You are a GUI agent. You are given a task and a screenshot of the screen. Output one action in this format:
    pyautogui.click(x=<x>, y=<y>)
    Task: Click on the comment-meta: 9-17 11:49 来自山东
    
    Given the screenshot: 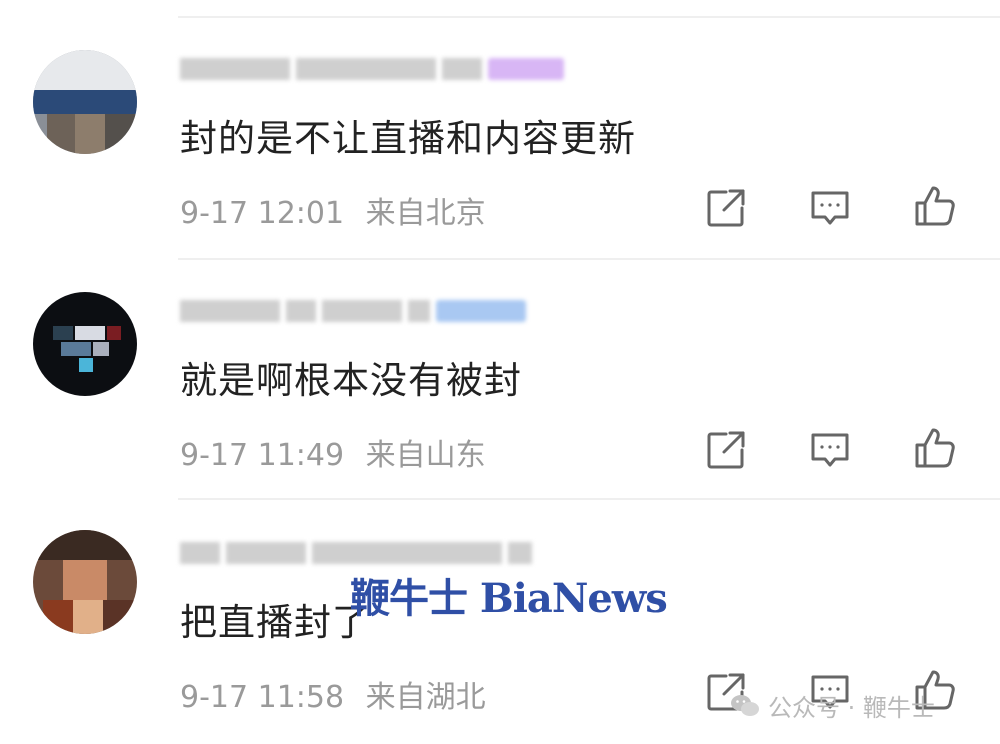 What is the action you would take?
    pyautogui.click(x=333, y=452)
    